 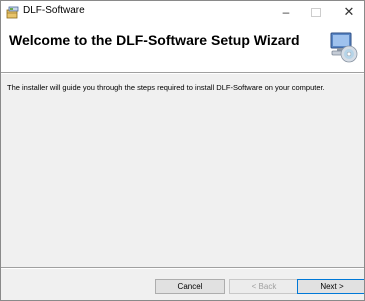 I want to click on page-title: Welcome to the DLF-Software Setup Wizard, so click(x=154, y=40).